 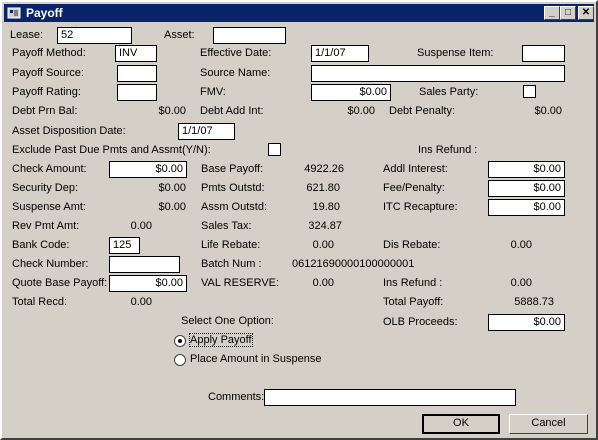 What do you see at coordinates (236, 53) in the screenshot?
I see `effective-date-label: Effective Date:` at bounding box center [236, 53].